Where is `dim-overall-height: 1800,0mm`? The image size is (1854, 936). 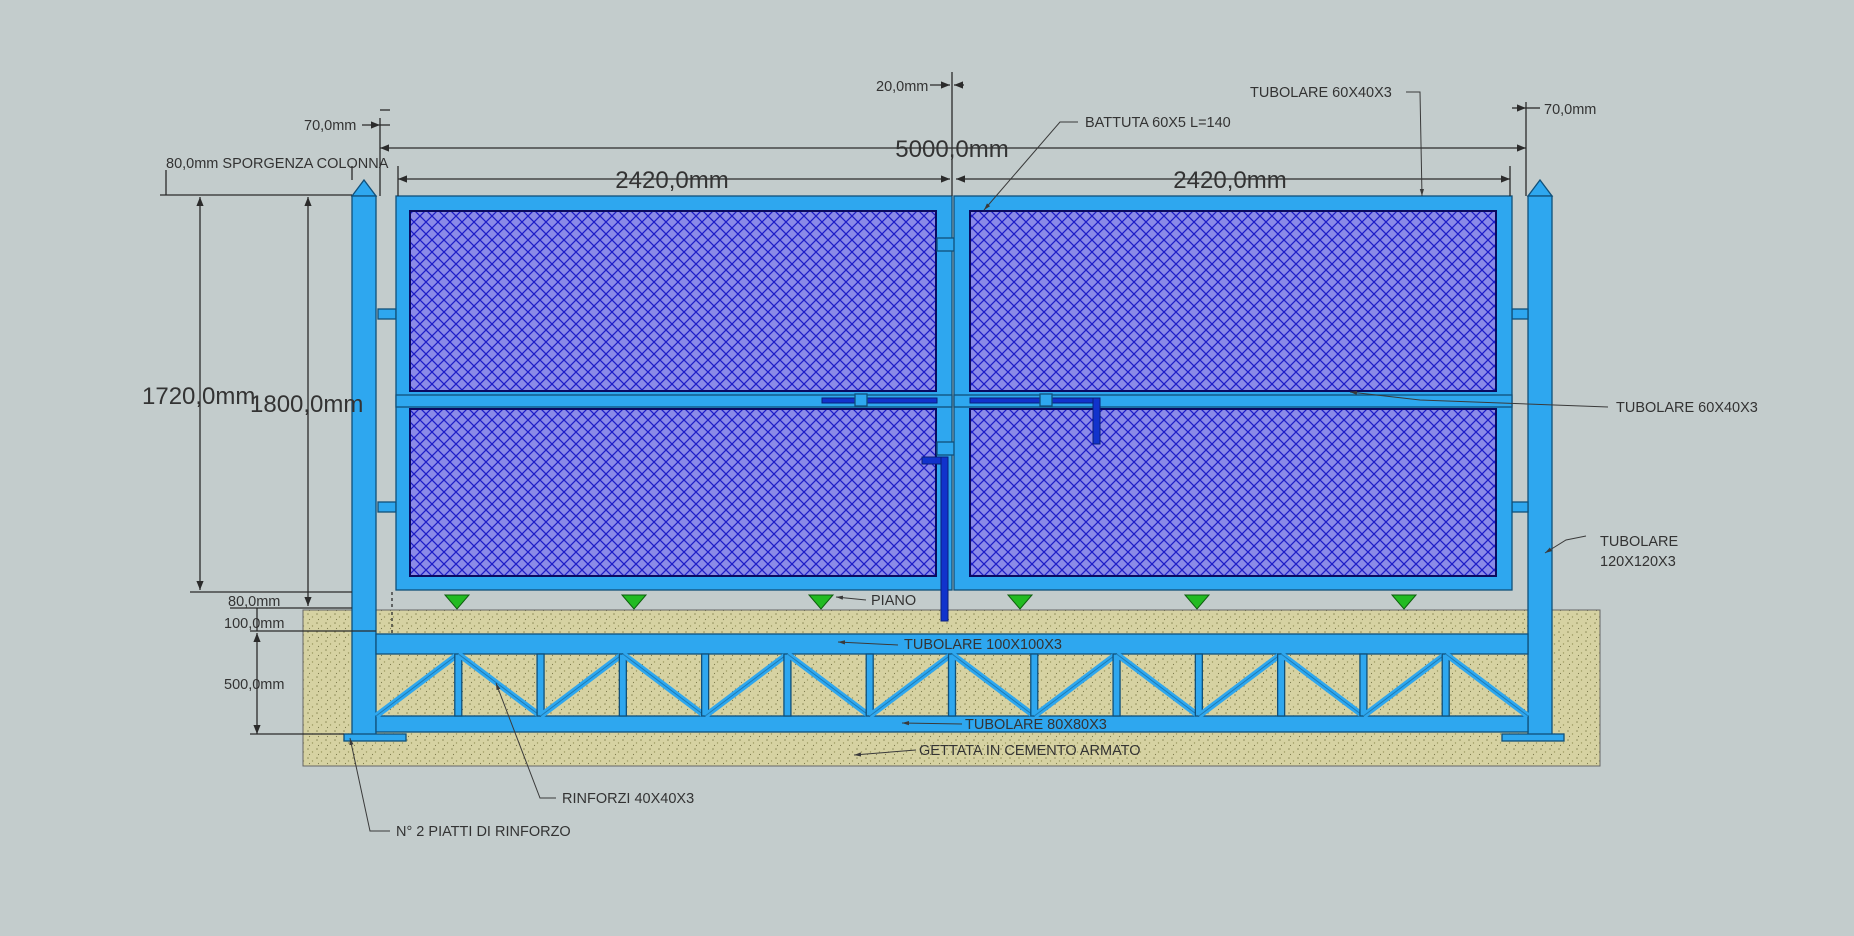 dim-overall-height: 1800,0mm is located at coordinates (306, 404).